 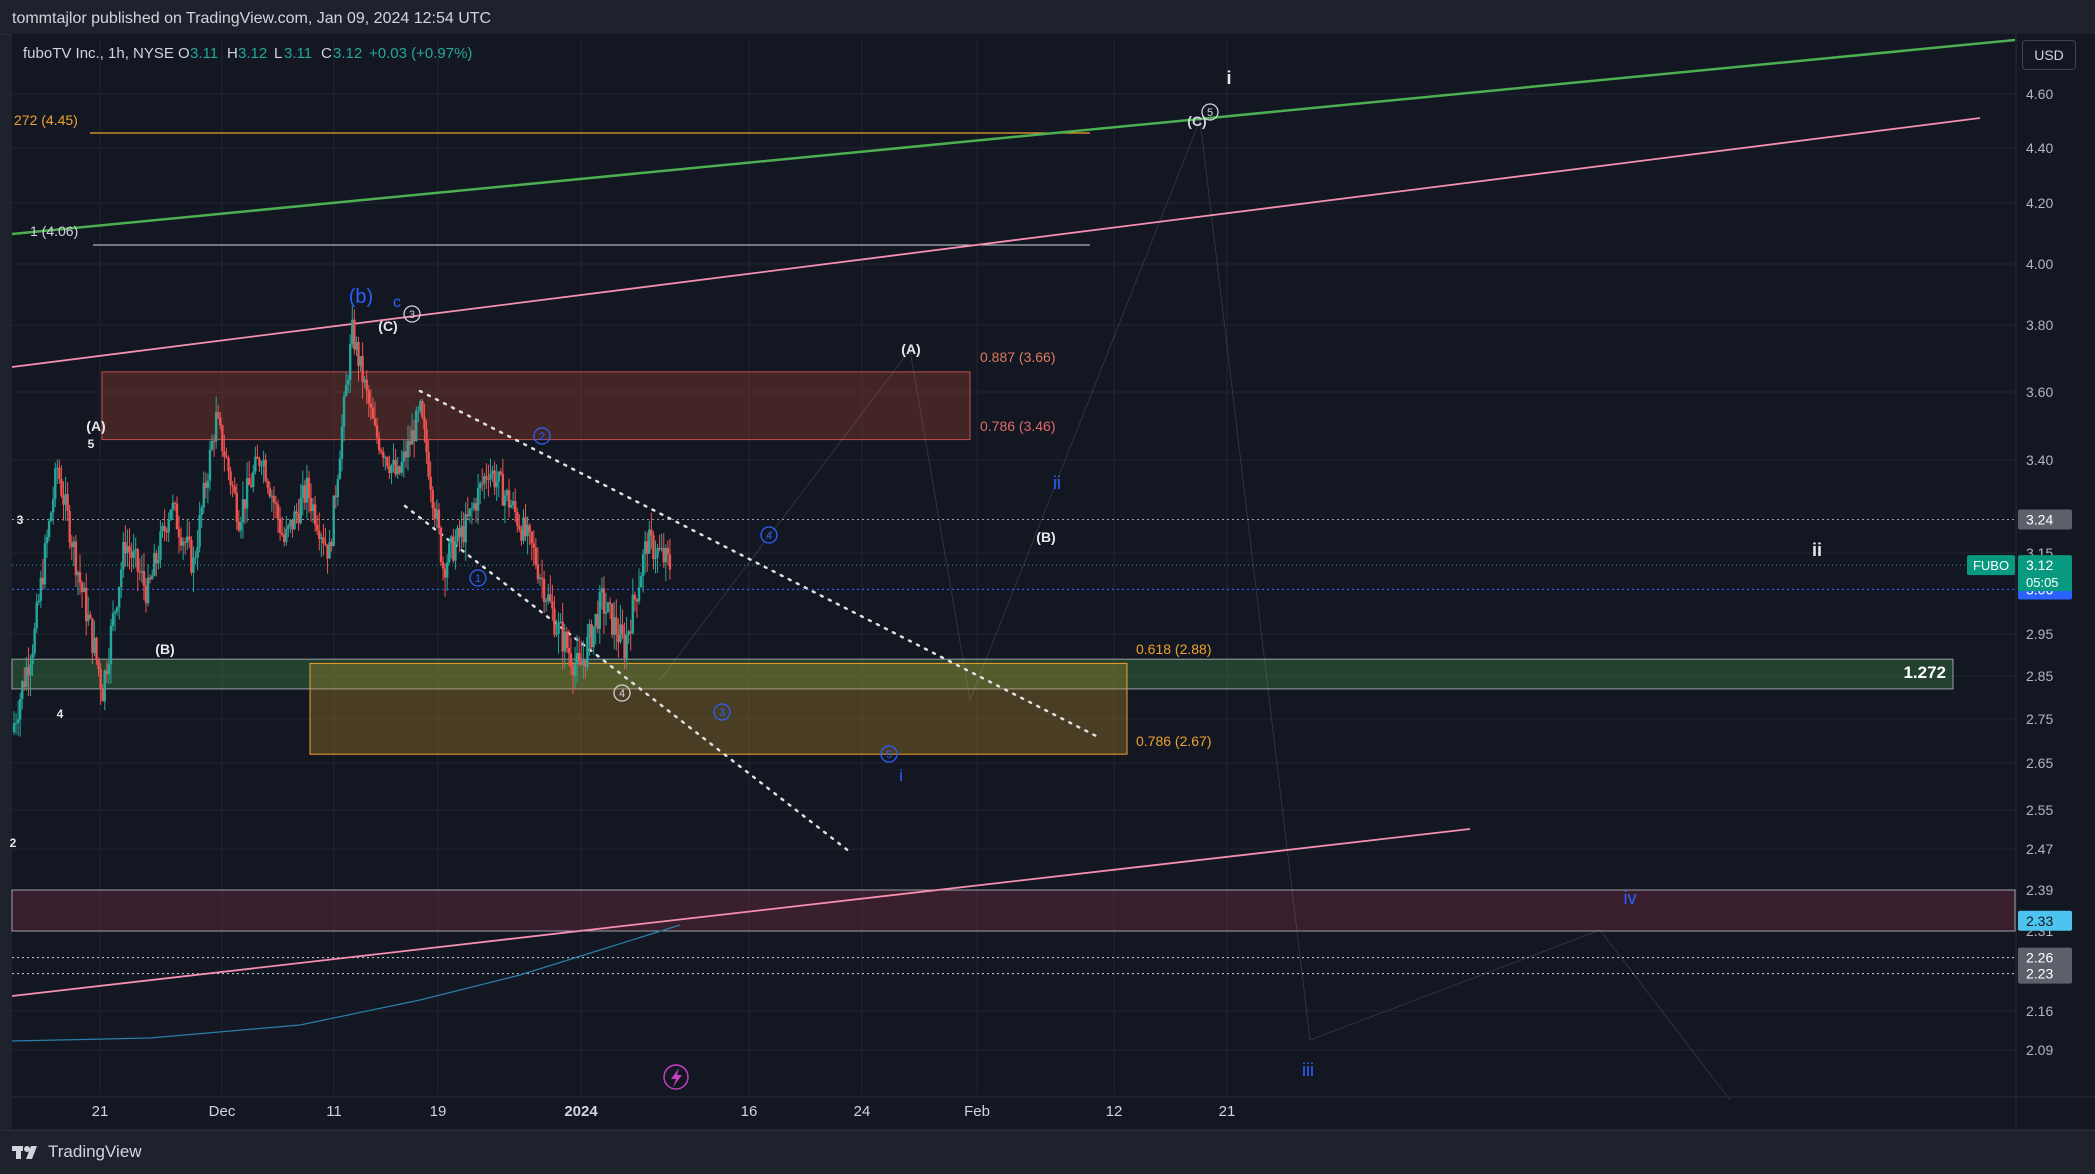 I want to click on price-tick-label: 3.60, so click(x=2039, y=392).